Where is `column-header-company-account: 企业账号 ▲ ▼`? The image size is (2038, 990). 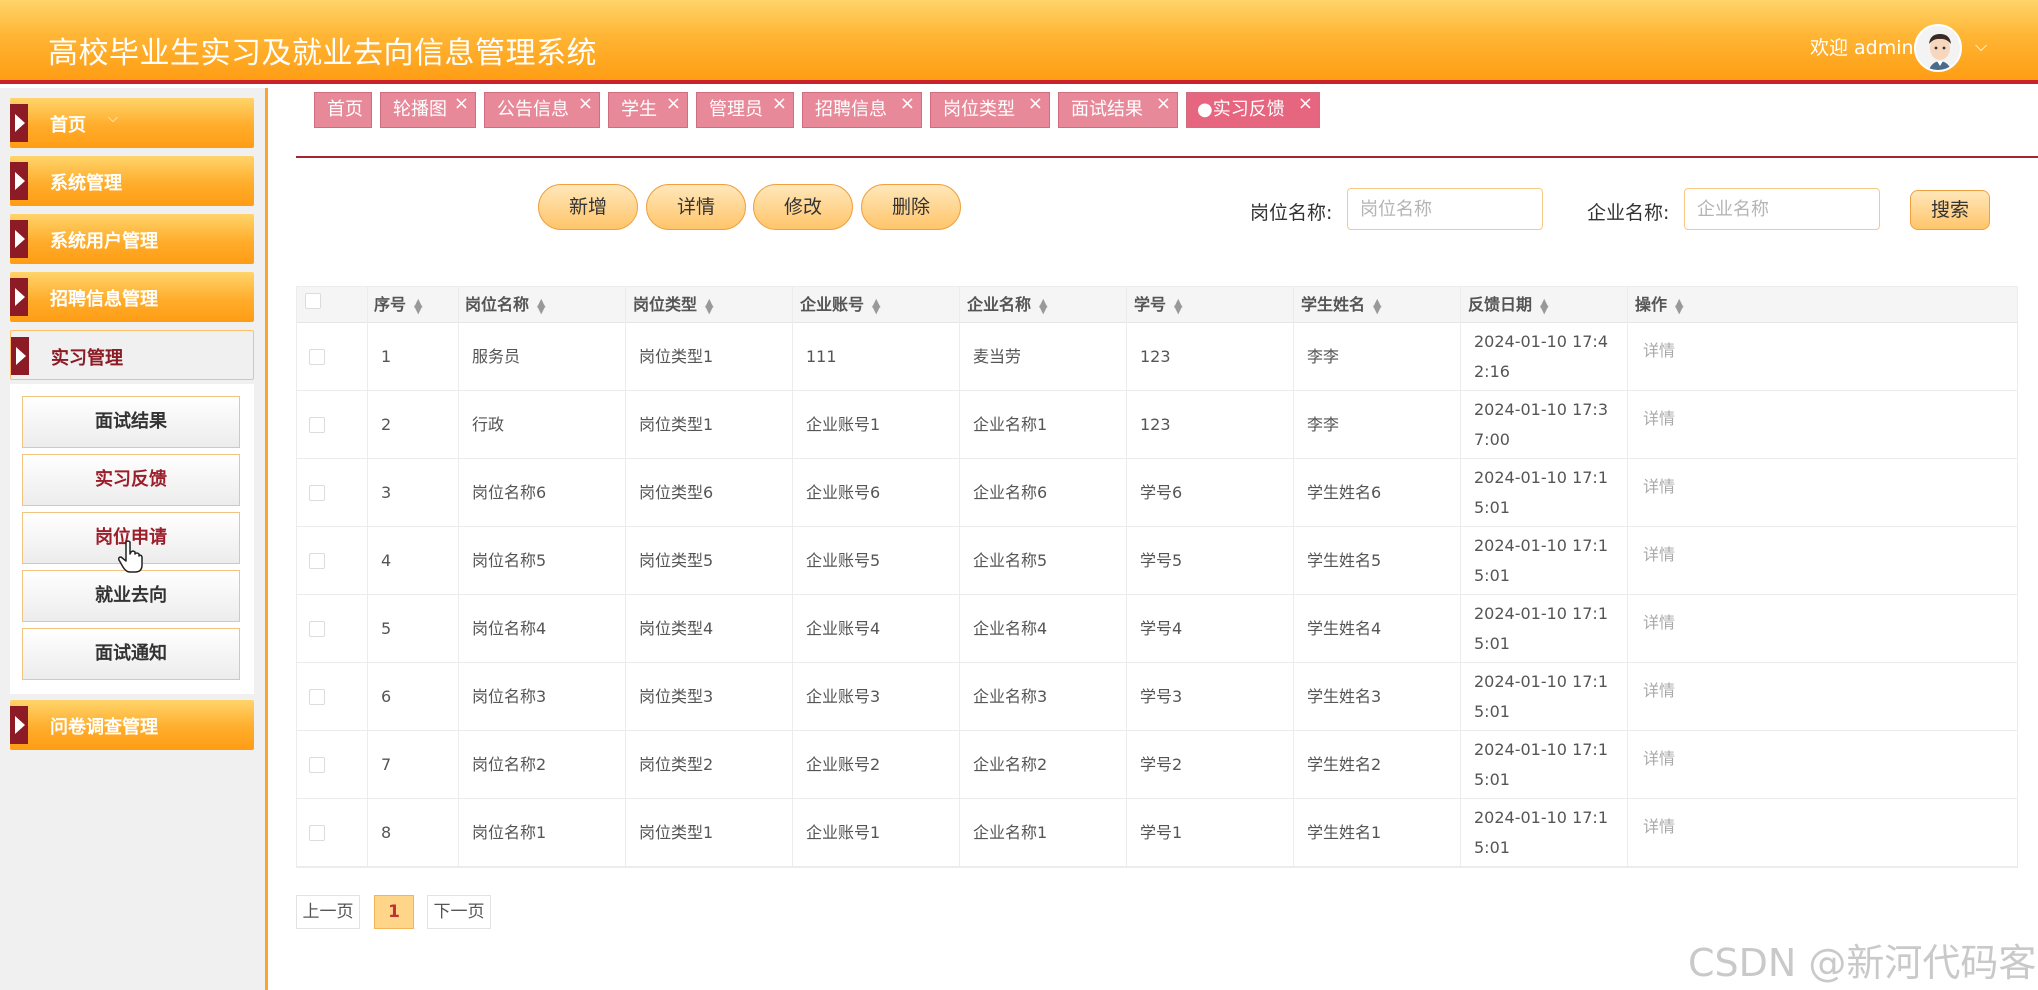 column-header-company-account: 企业账号 ▲ ▼ is located at coordinates (840, 305).